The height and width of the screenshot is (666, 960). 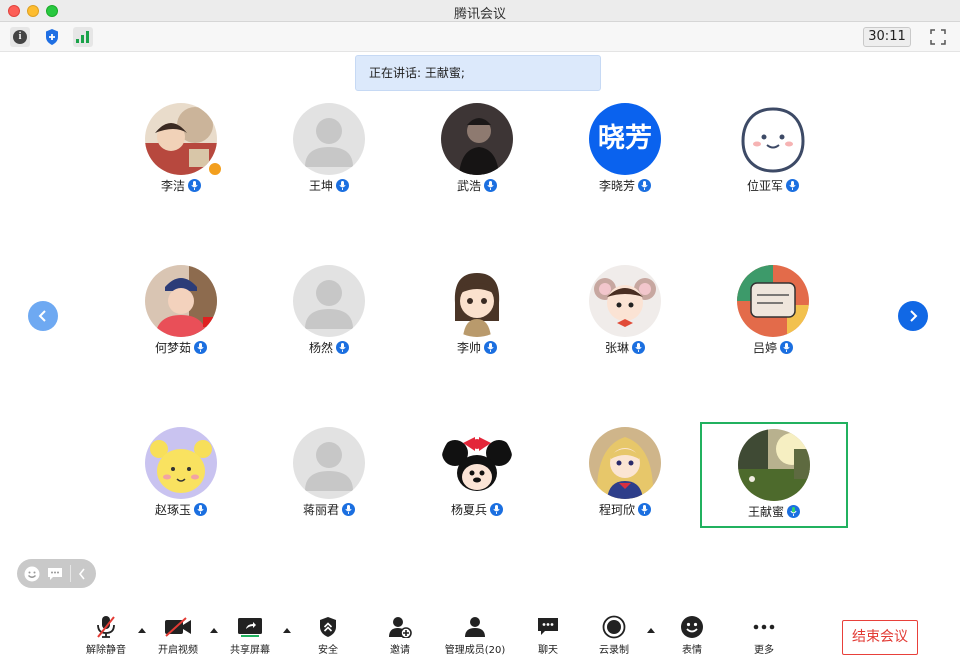 I want to click on participant-tile: 位亚军, so click(x=773, y=149).